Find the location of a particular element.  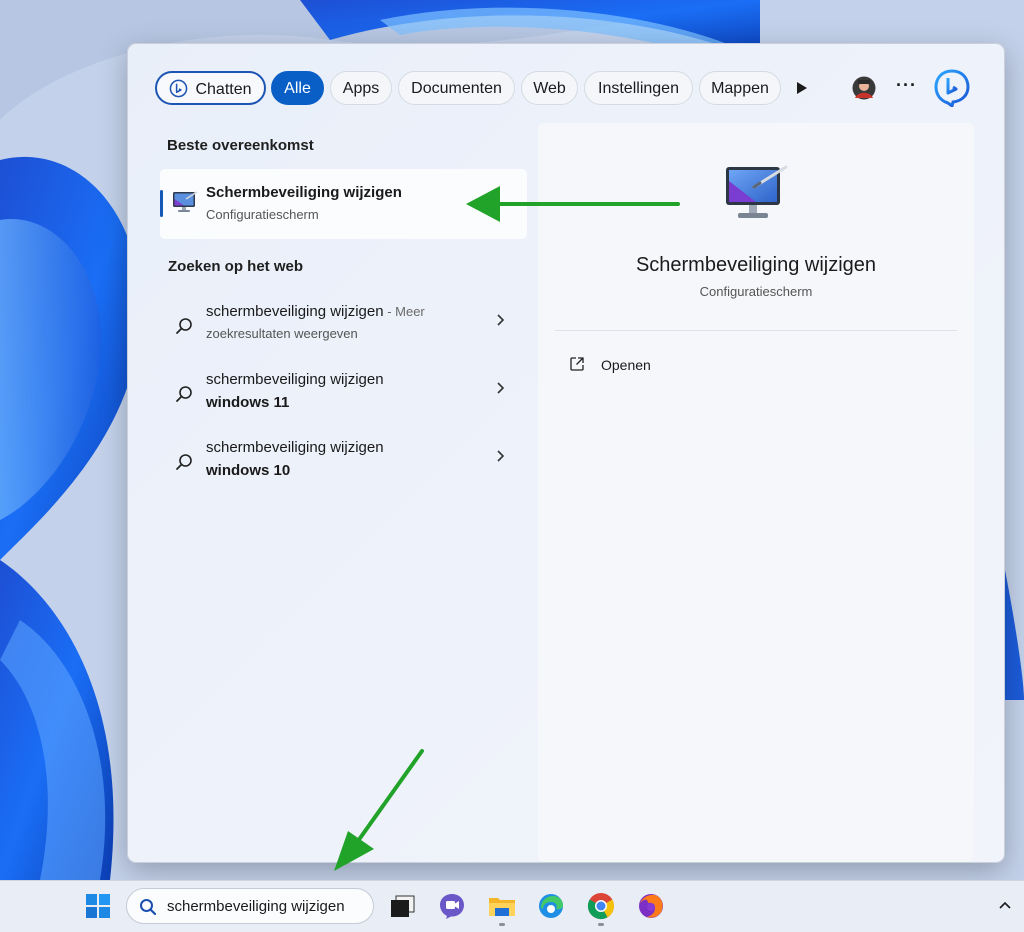

taskbar-search-box is located at coordinates (250, 906).